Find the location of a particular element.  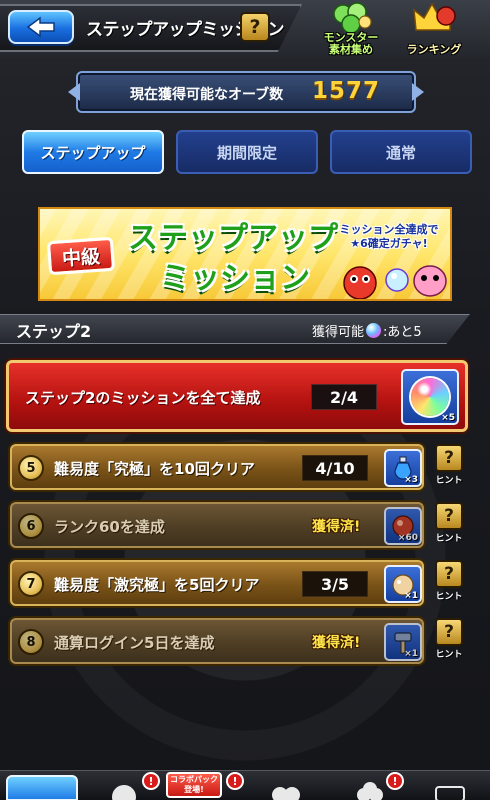

mission-text: 難易度「激究極」を5回クリア is located at coordinates (157, 585).